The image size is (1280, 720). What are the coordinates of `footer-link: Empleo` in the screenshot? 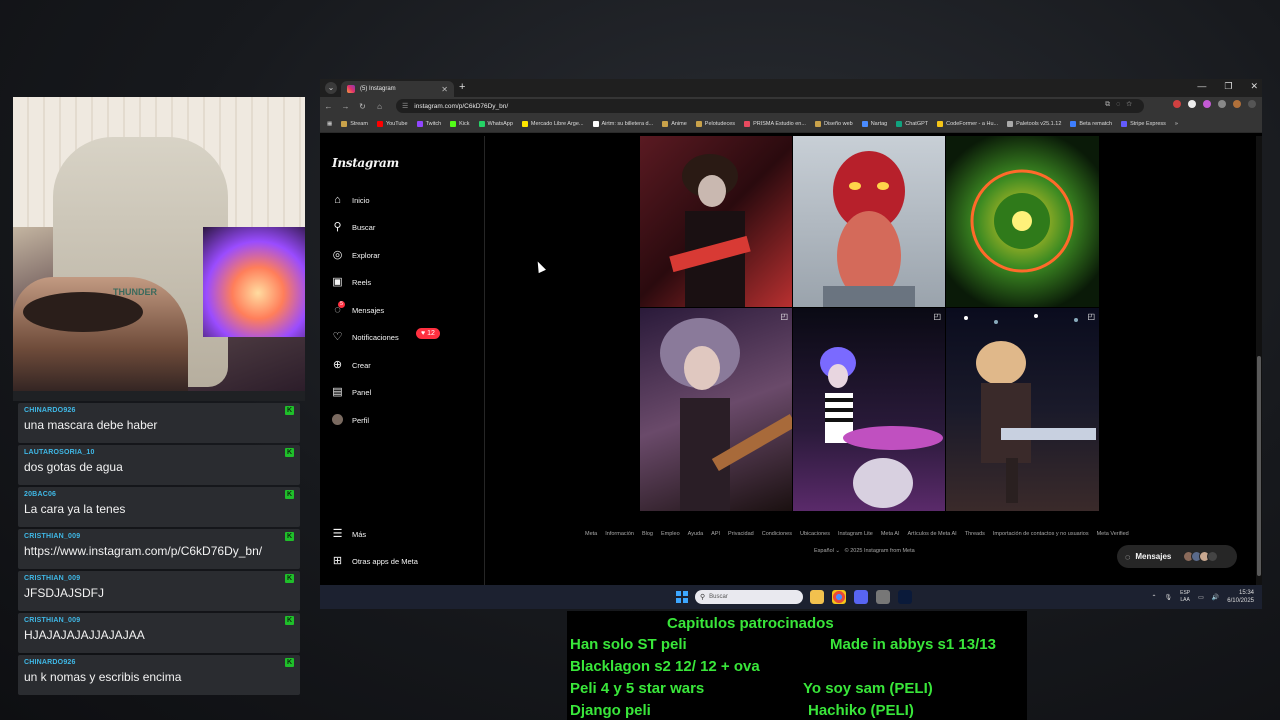 It's located at (670, 534).